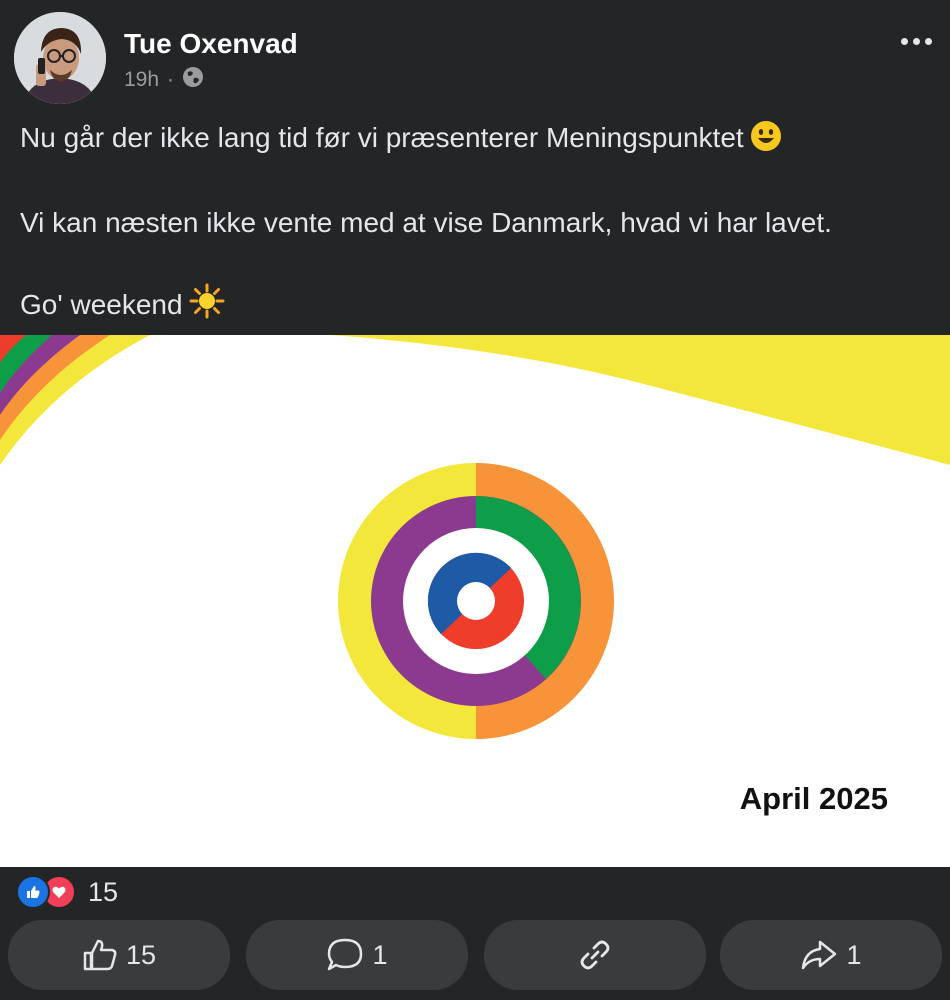 This screenshot has height=1000, width=950. Describe the element at coordinates (103, 891) in the screenshot. I see `reaction-count: 15` at that location.